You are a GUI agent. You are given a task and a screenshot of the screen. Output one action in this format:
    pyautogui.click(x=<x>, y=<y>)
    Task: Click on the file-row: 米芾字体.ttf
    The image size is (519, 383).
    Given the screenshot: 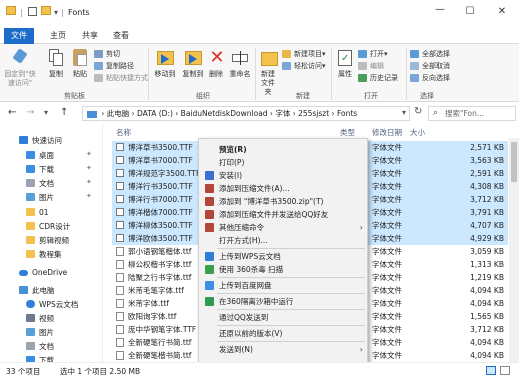 What is the action you would take?
    pyautogui.click(x=157, y=303)
    